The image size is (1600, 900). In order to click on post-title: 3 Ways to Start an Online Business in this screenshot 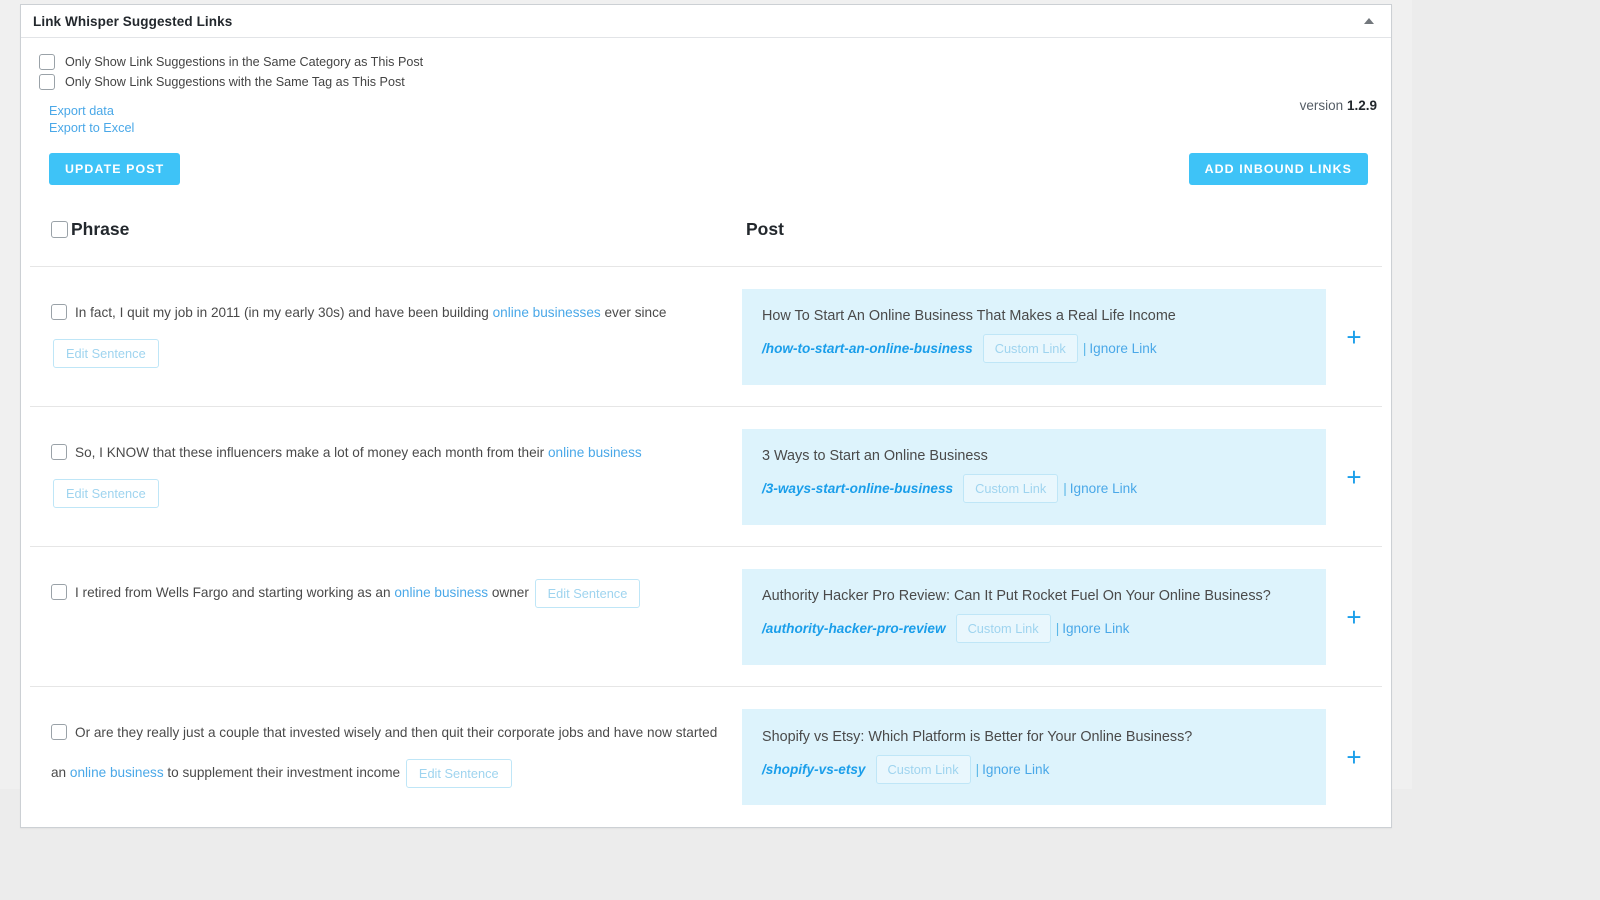, I will do `click(875, 456)`.